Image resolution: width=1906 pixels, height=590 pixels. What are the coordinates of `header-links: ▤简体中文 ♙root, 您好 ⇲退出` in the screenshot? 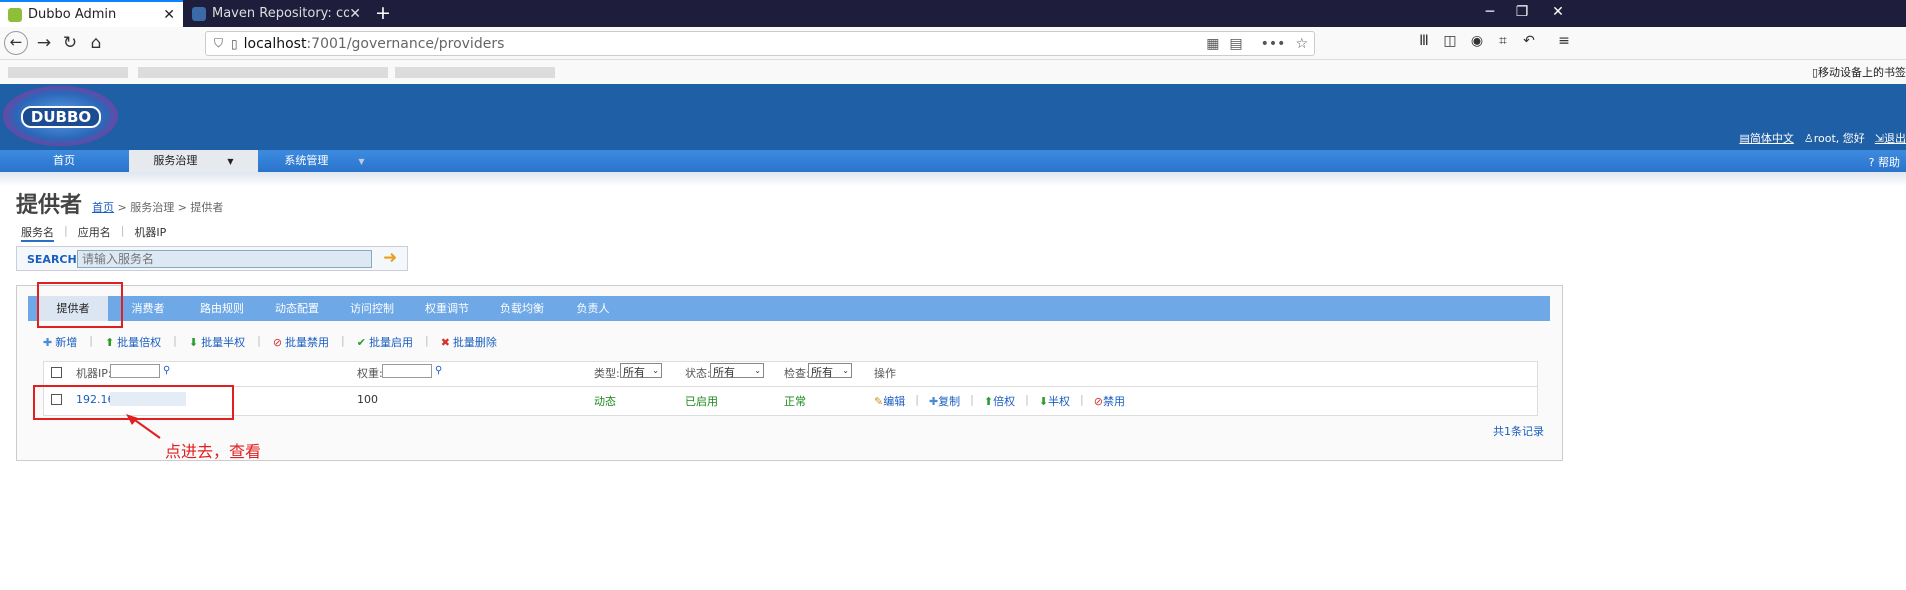 It's located at (1822, 138).